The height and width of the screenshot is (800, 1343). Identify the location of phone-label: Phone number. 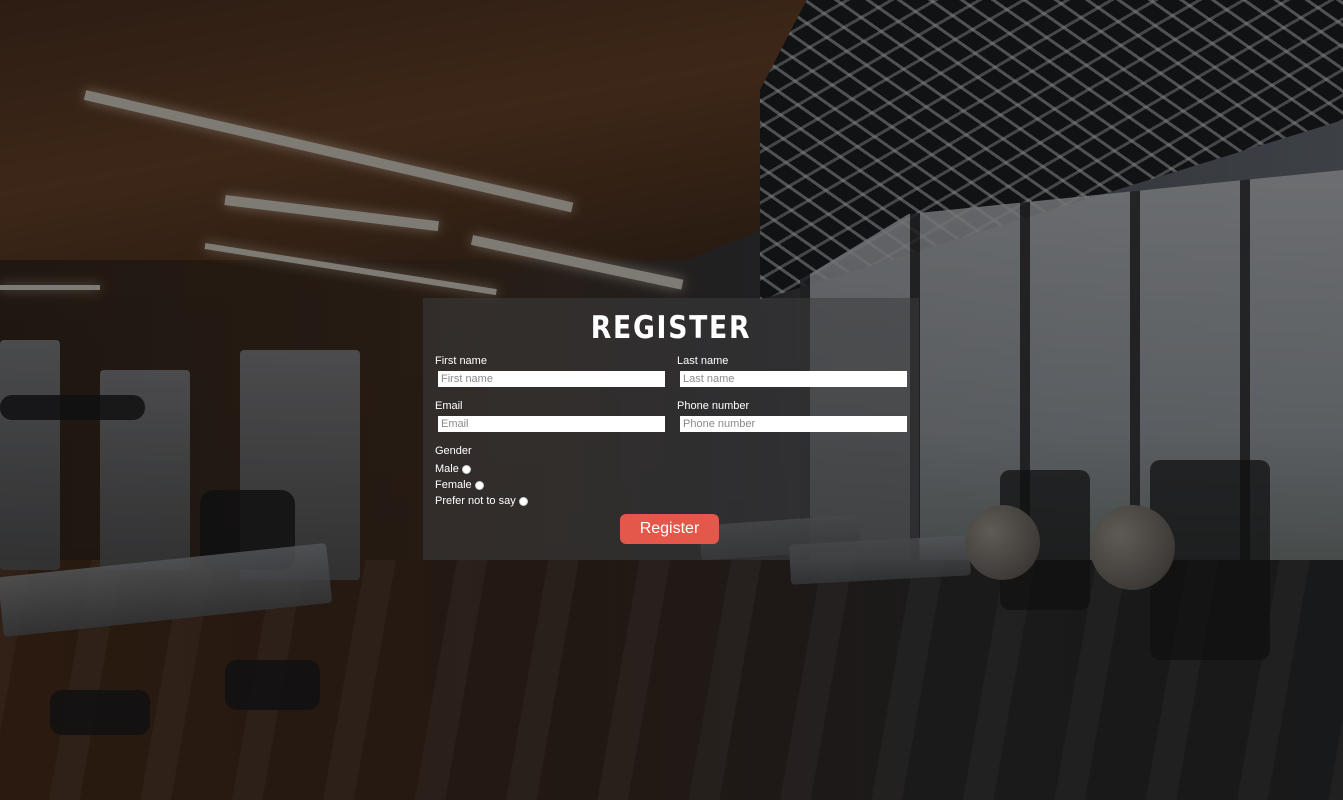
(713, 406).